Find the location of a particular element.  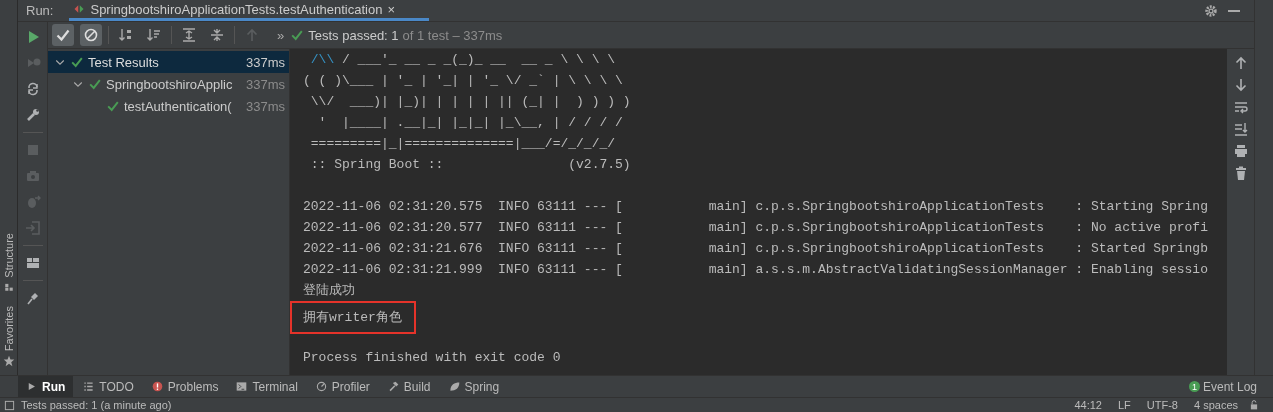

soft-wrap-icon is located at coordinates (1240, 107).